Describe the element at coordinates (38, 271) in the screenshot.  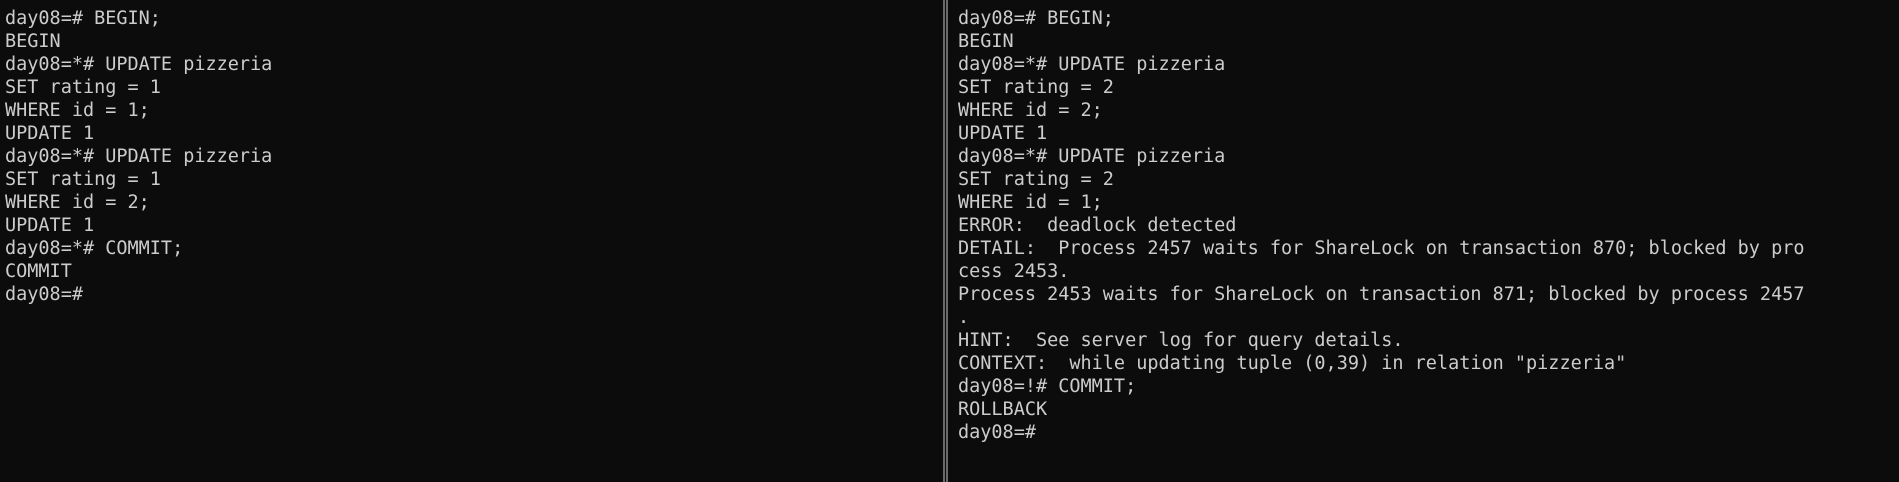
I see `terminal-line: COMMIT` at that location.